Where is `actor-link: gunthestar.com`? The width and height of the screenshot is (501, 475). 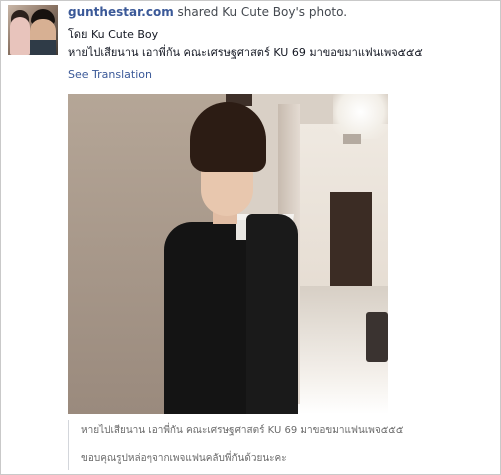
actor-link: gunthestar.com is located at coordinates (121, 12).